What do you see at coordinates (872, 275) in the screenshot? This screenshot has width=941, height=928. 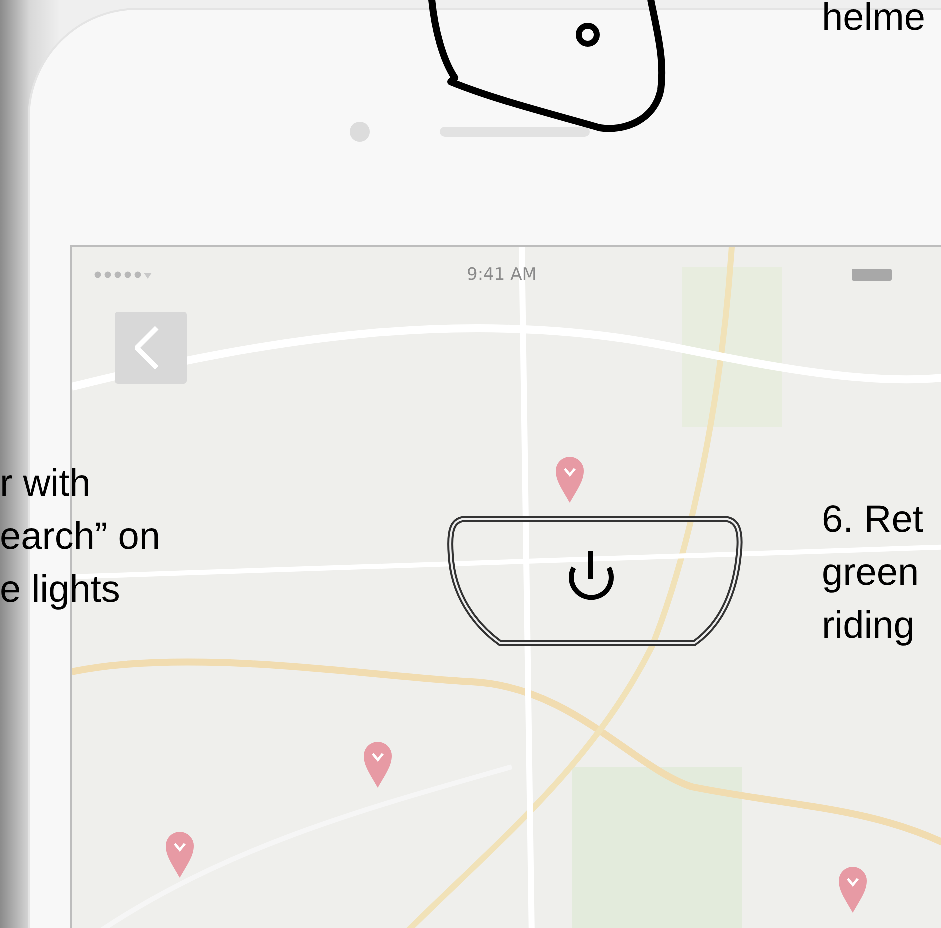 I see `battery-icon` at bounding box center [872, 275].